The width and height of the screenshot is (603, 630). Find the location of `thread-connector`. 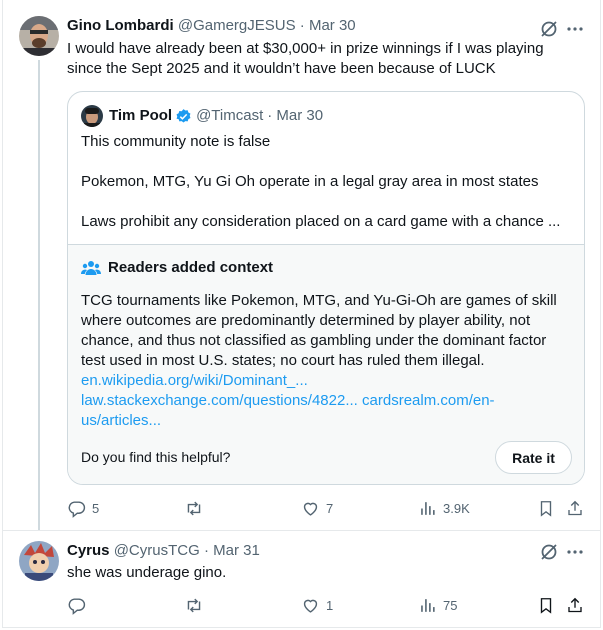

thread-connector is located at coordinates (39, 295).